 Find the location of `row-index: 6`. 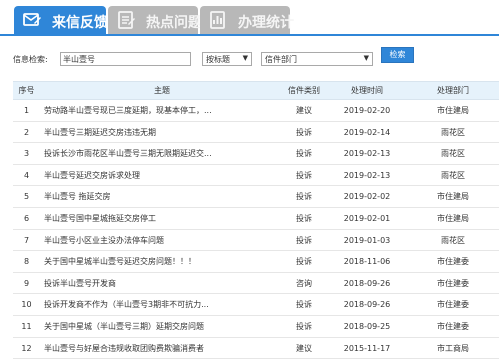

row-index: 6 is located at coordinates (26, 218).